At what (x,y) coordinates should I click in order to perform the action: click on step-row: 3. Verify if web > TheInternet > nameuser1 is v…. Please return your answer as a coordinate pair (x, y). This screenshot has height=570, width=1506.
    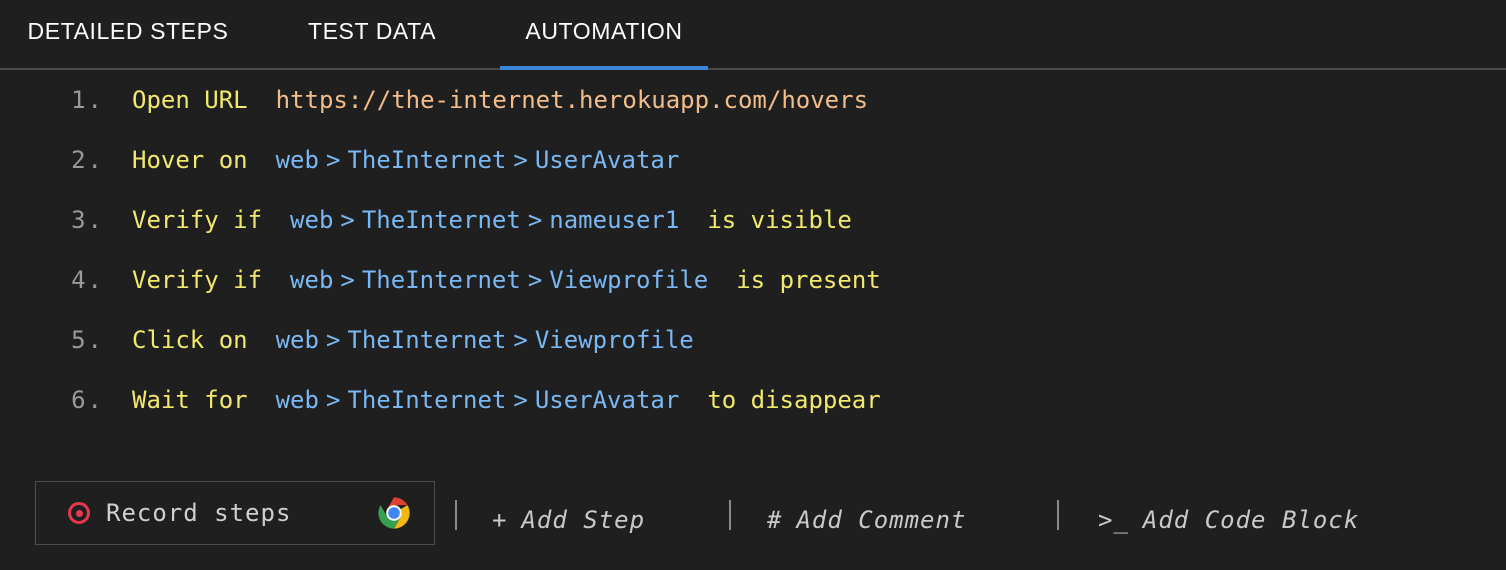
    Looking at the image, I should click on (753, 220).